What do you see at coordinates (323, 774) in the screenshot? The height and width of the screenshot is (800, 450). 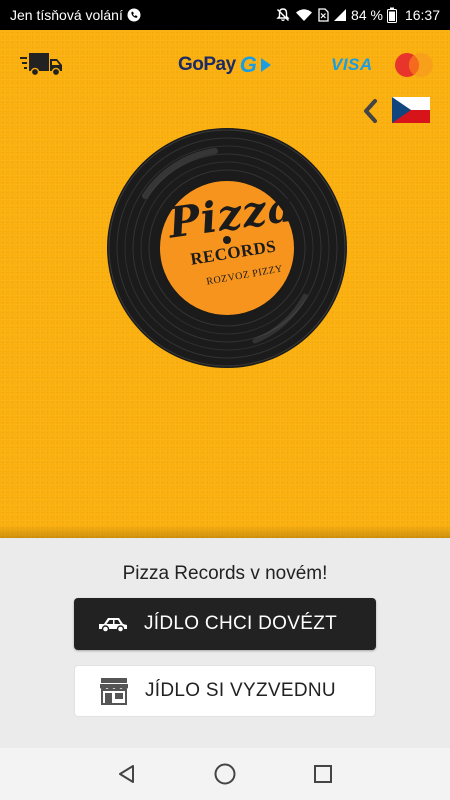 I see `recents-icon` at bounding box center [323, 774].